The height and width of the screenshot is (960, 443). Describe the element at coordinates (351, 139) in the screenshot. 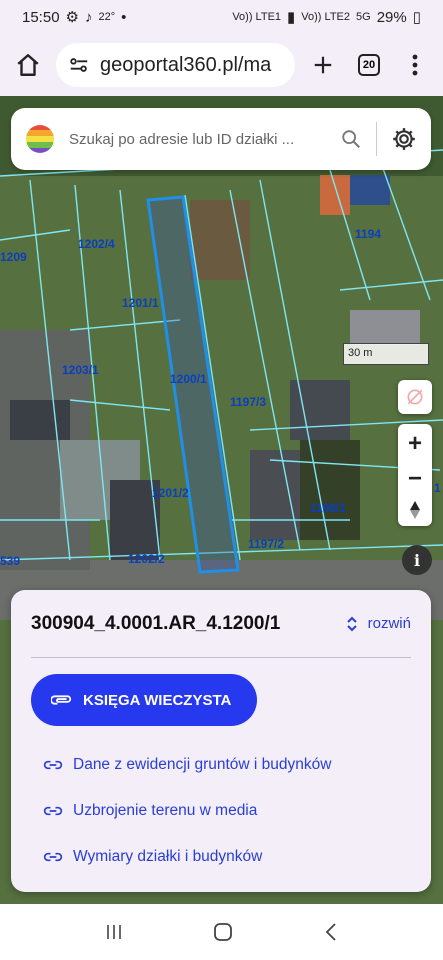

I see `search-icon` at that location.